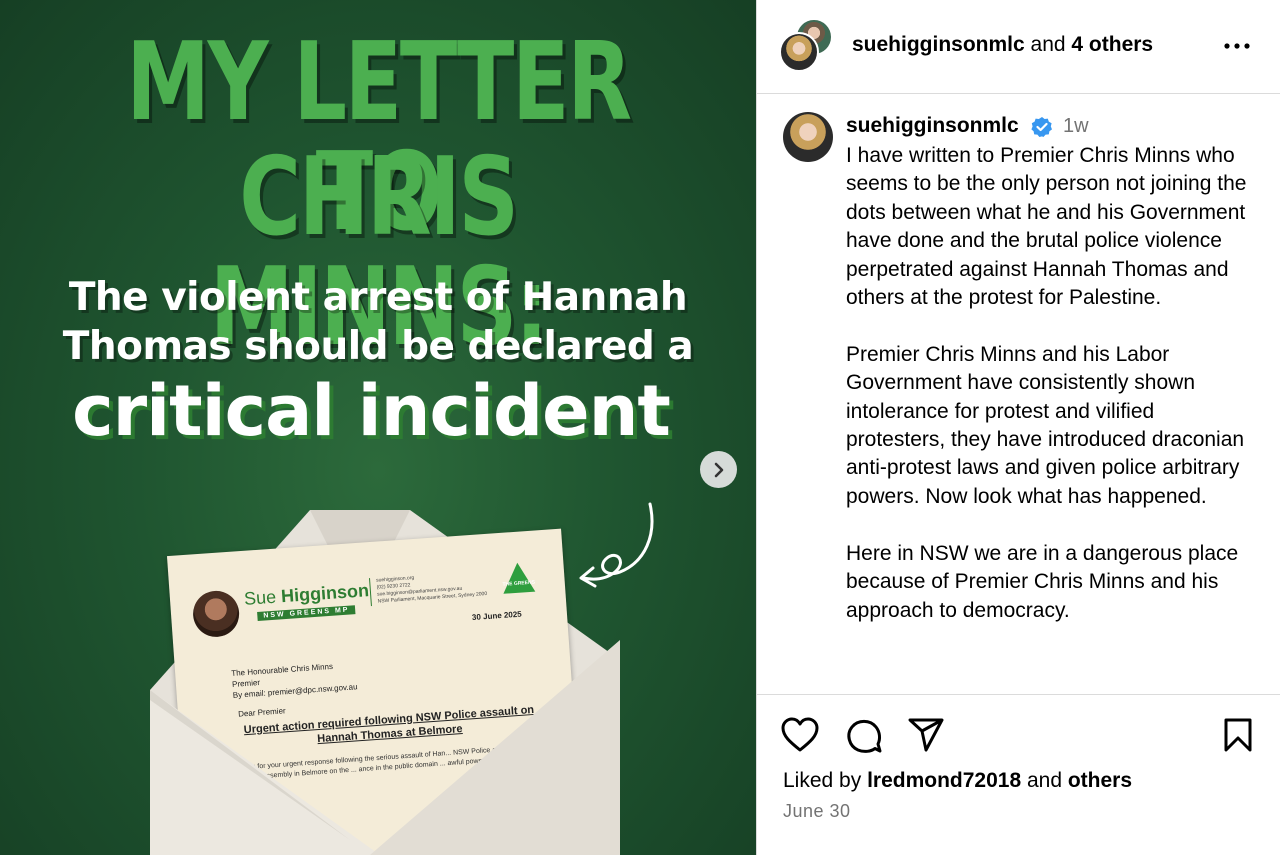  What do you see at coordinates (1100, 780) in the screenshot?
I see `liked-by-others: others` at bounding box center [1100, 780].